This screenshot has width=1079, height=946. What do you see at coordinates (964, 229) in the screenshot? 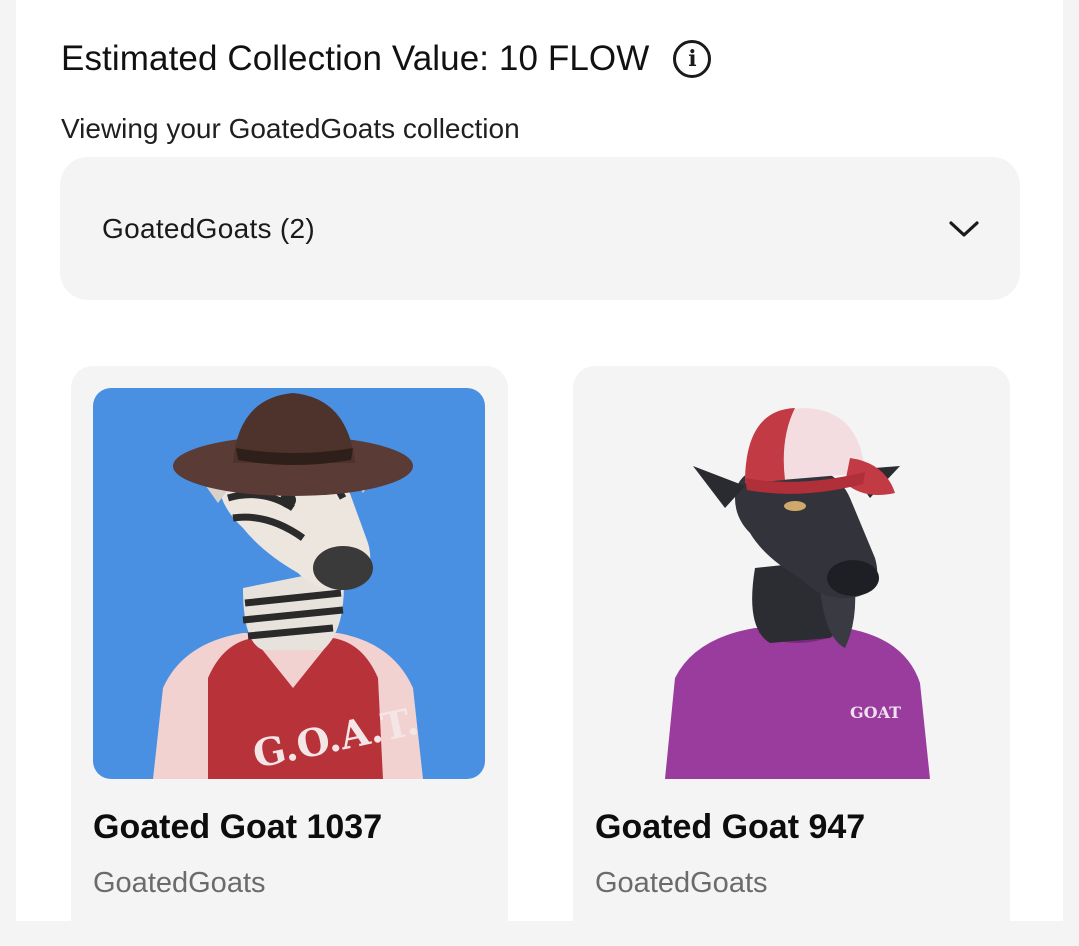
I see `chevron-down-icon` at bounding box center [964, 229].